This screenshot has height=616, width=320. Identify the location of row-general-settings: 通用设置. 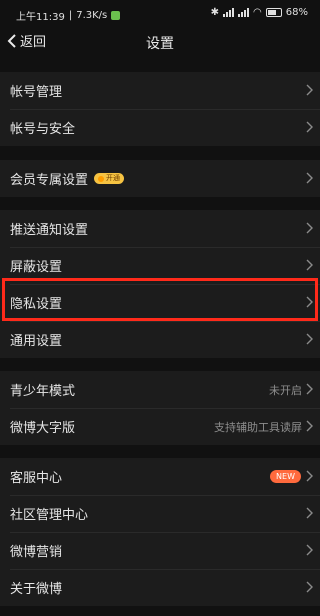
(160, 339).